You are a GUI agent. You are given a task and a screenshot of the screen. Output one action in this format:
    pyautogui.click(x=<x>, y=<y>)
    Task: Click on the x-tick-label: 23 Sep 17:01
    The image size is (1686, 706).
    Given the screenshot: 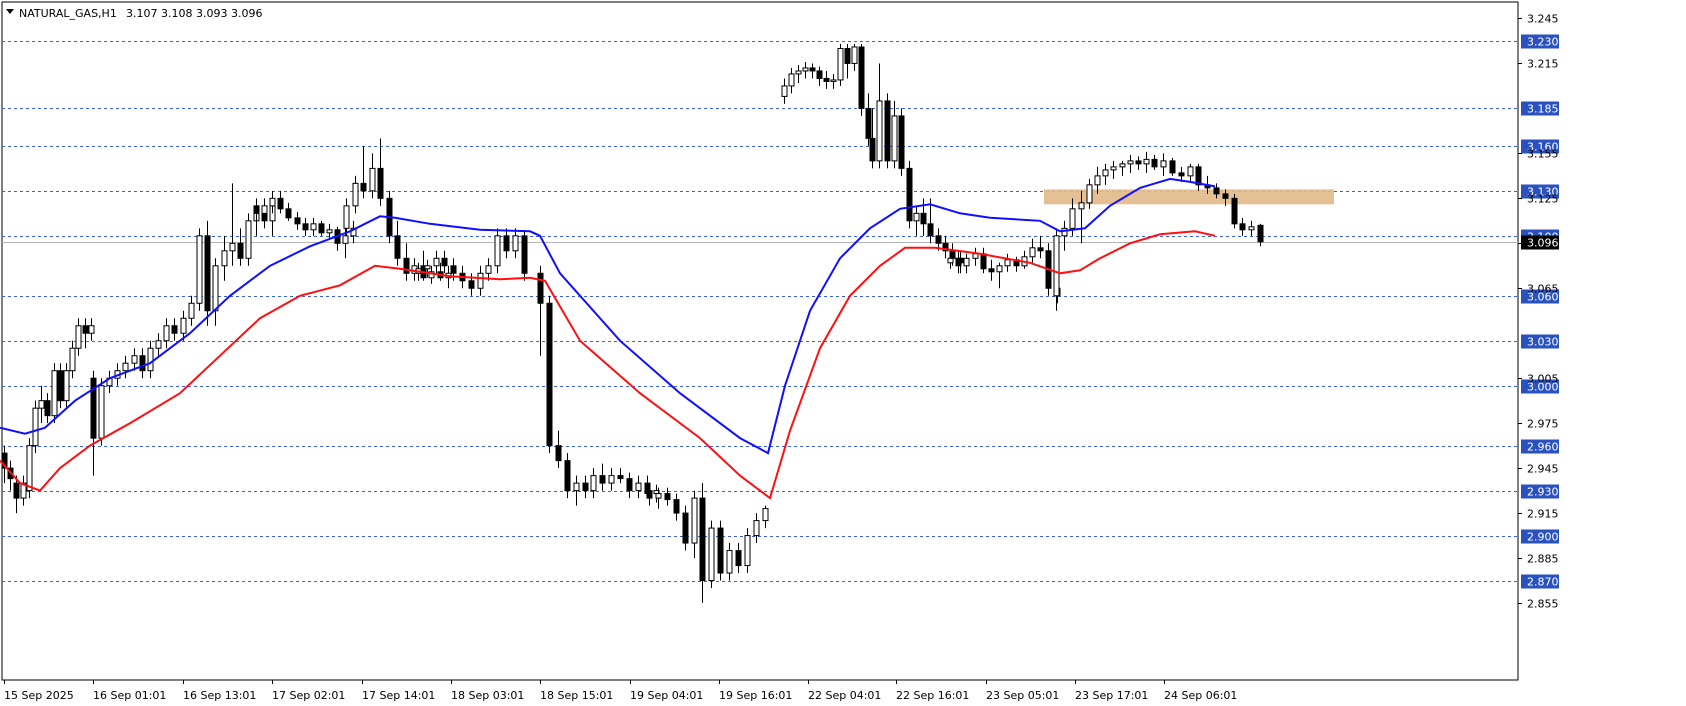 What is the action you would take?
    pyautogui.click(x=1111, y=695)
    